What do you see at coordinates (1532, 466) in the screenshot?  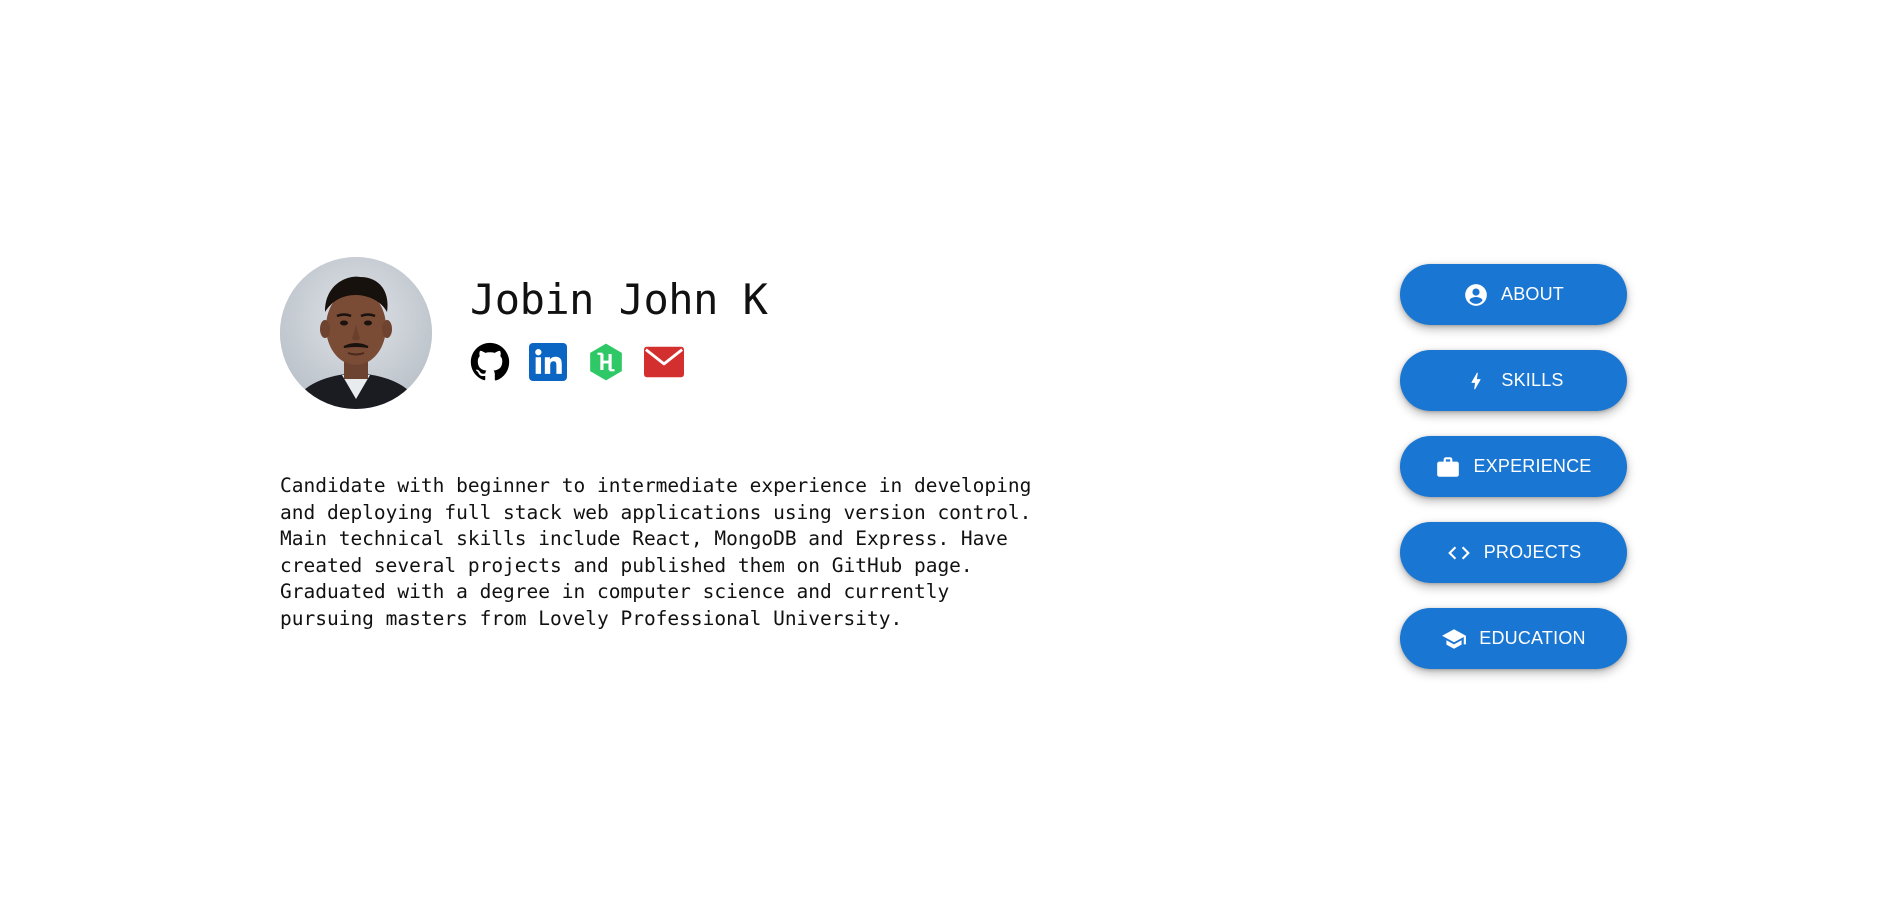 I see `experience-label: EXPERIENCE` at bounding box center [1532, 466].